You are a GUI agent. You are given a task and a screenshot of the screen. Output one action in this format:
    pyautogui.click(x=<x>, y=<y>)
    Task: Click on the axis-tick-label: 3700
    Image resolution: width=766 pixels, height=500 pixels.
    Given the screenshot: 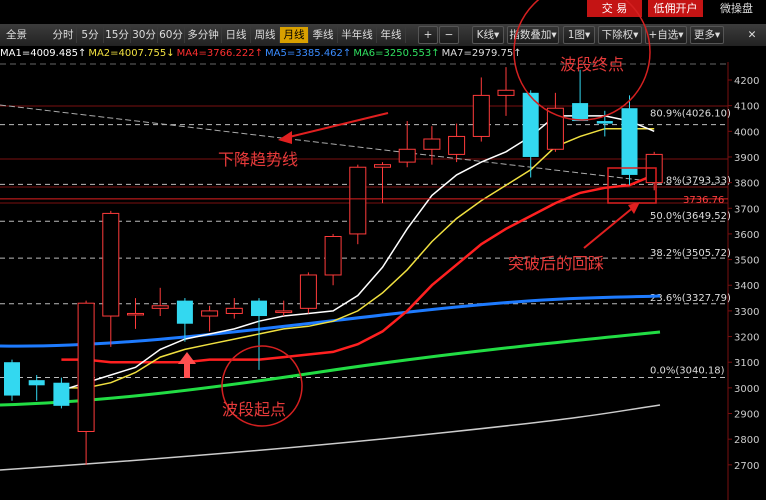 What is the action you would take?
    pyautogui.click(x=746, y=209)
    